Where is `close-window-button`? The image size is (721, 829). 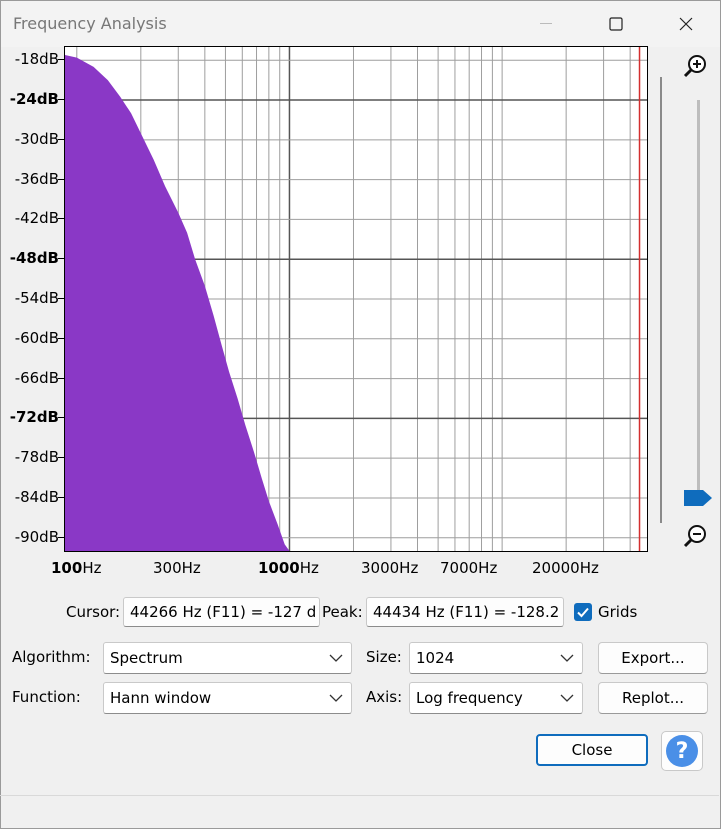
close-window-button is located at coordinates (686, 24).